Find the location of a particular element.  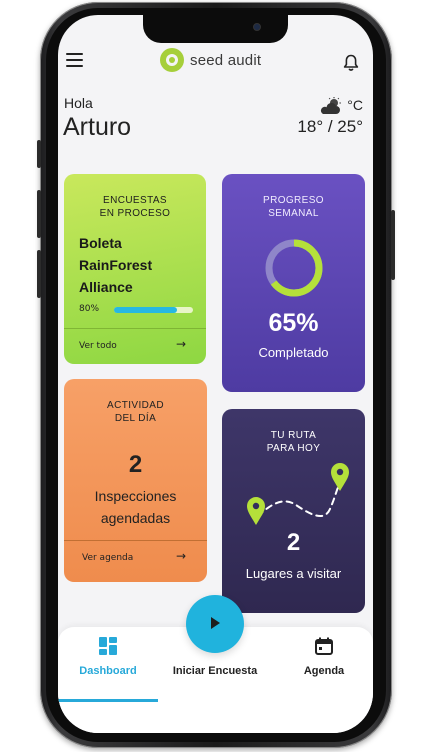

project-name-line: Alliance is located at coordinates (106, 287).